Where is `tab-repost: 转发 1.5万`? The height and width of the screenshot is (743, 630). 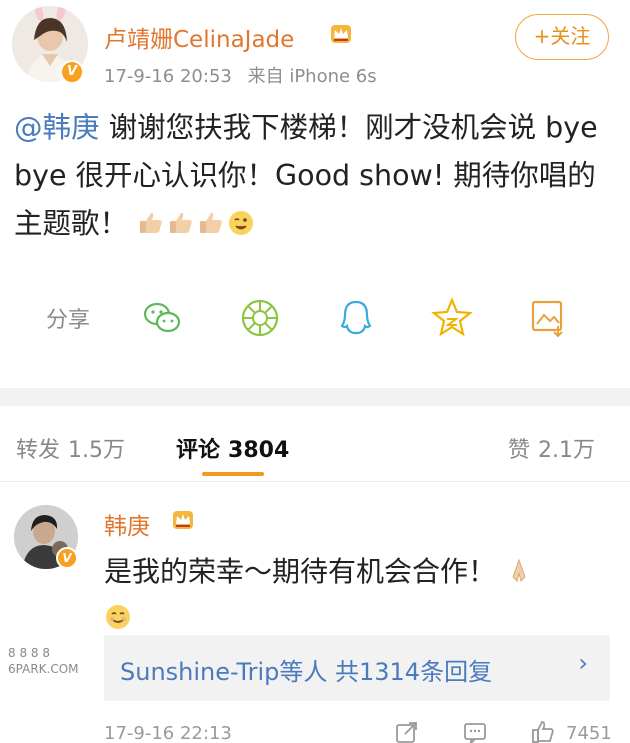 tab-repost: 转发 1.5万 is located at coordinates (70, 448).